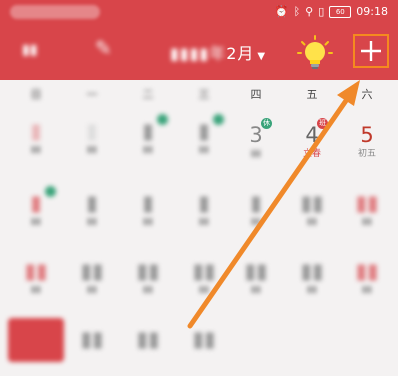 The image size is (398, 376). I want to click on day-cell-4: 4 立春 班, so click(312, 145).